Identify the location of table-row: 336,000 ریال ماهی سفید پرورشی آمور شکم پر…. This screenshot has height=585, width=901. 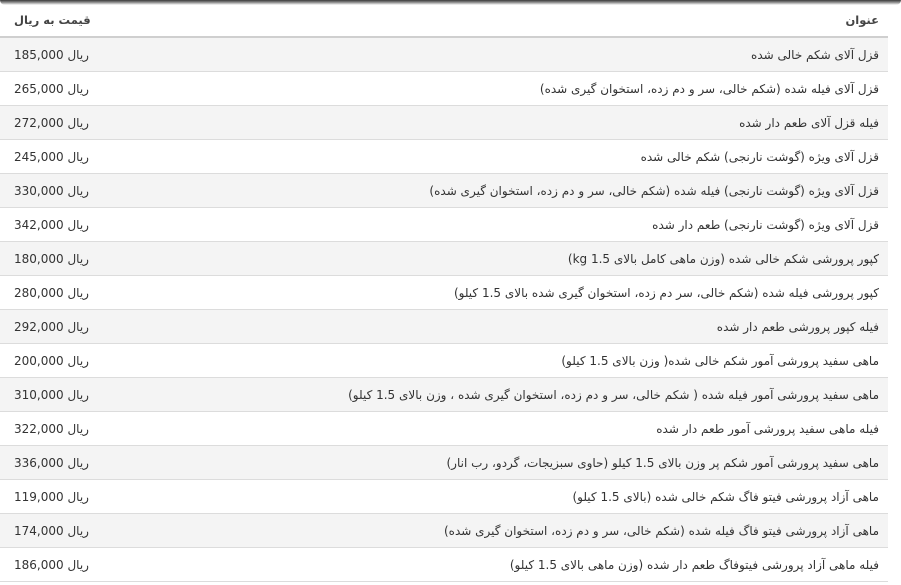
(444, 463).